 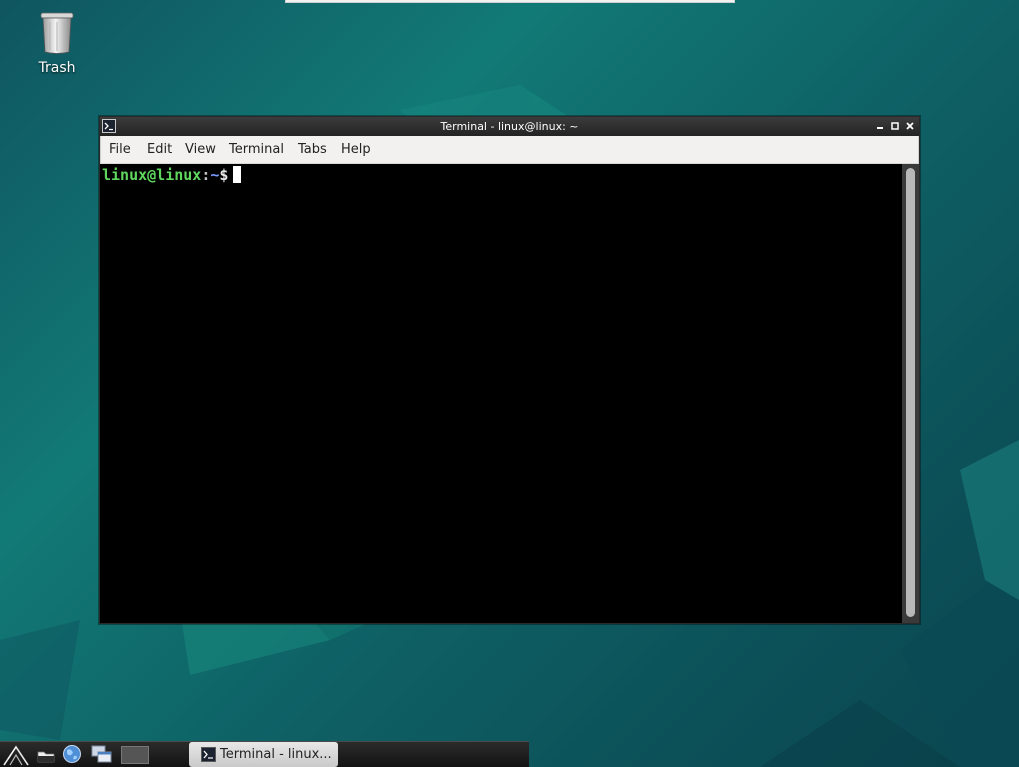 I want to click on window-titlebar: Terminal - linux@linux: ~, so click(x=509, y=126).